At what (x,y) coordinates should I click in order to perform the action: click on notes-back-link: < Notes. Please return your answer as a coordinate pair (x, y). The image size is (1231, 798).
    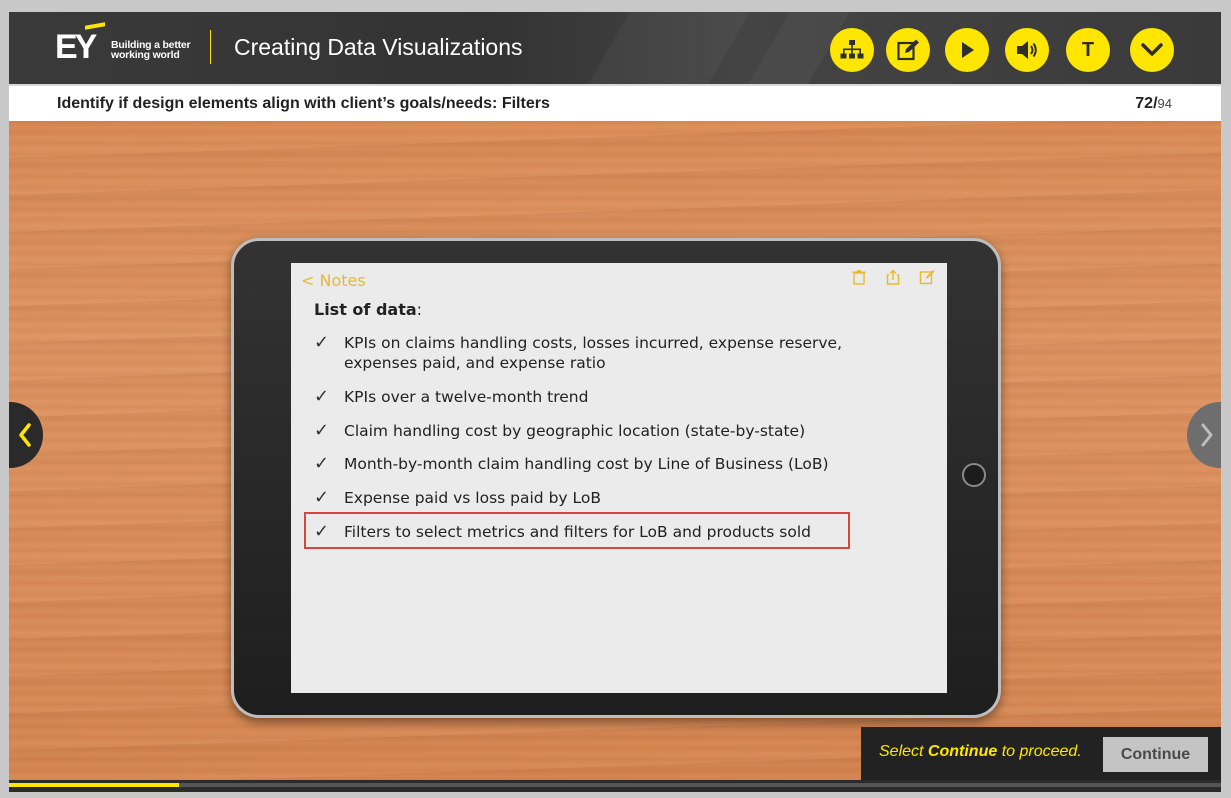
    Looking at the image, I should click on (333, 280).